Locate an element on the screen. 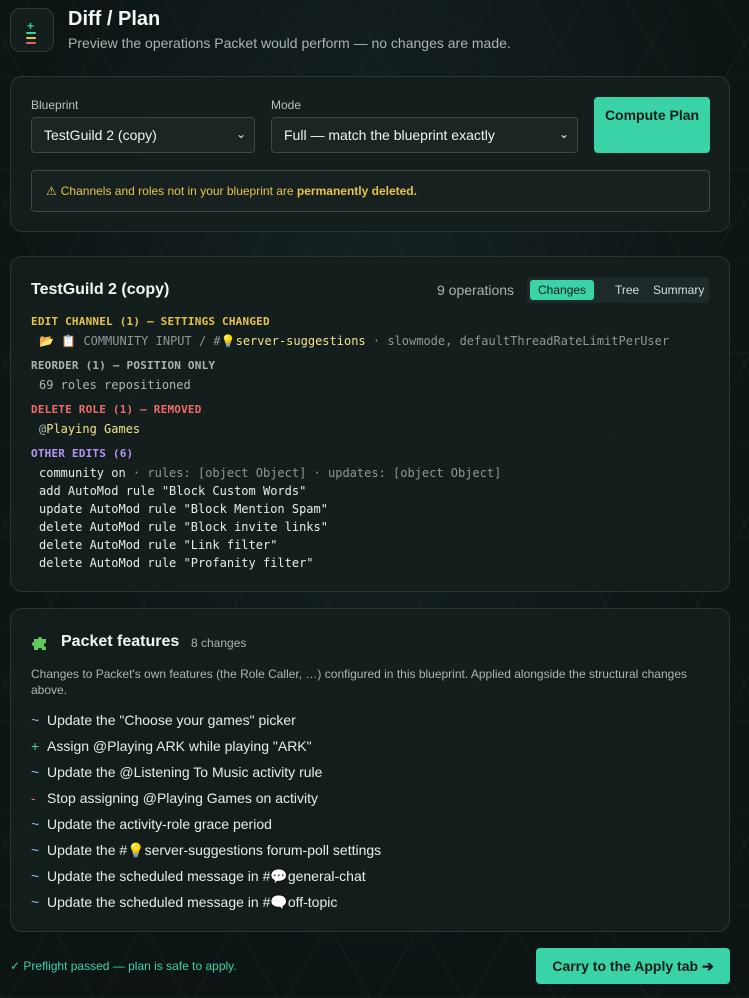 Image resolution: width=749 pixels, height=998 pixels. operation-count: 9 operations is located at coordinates (476, 290).